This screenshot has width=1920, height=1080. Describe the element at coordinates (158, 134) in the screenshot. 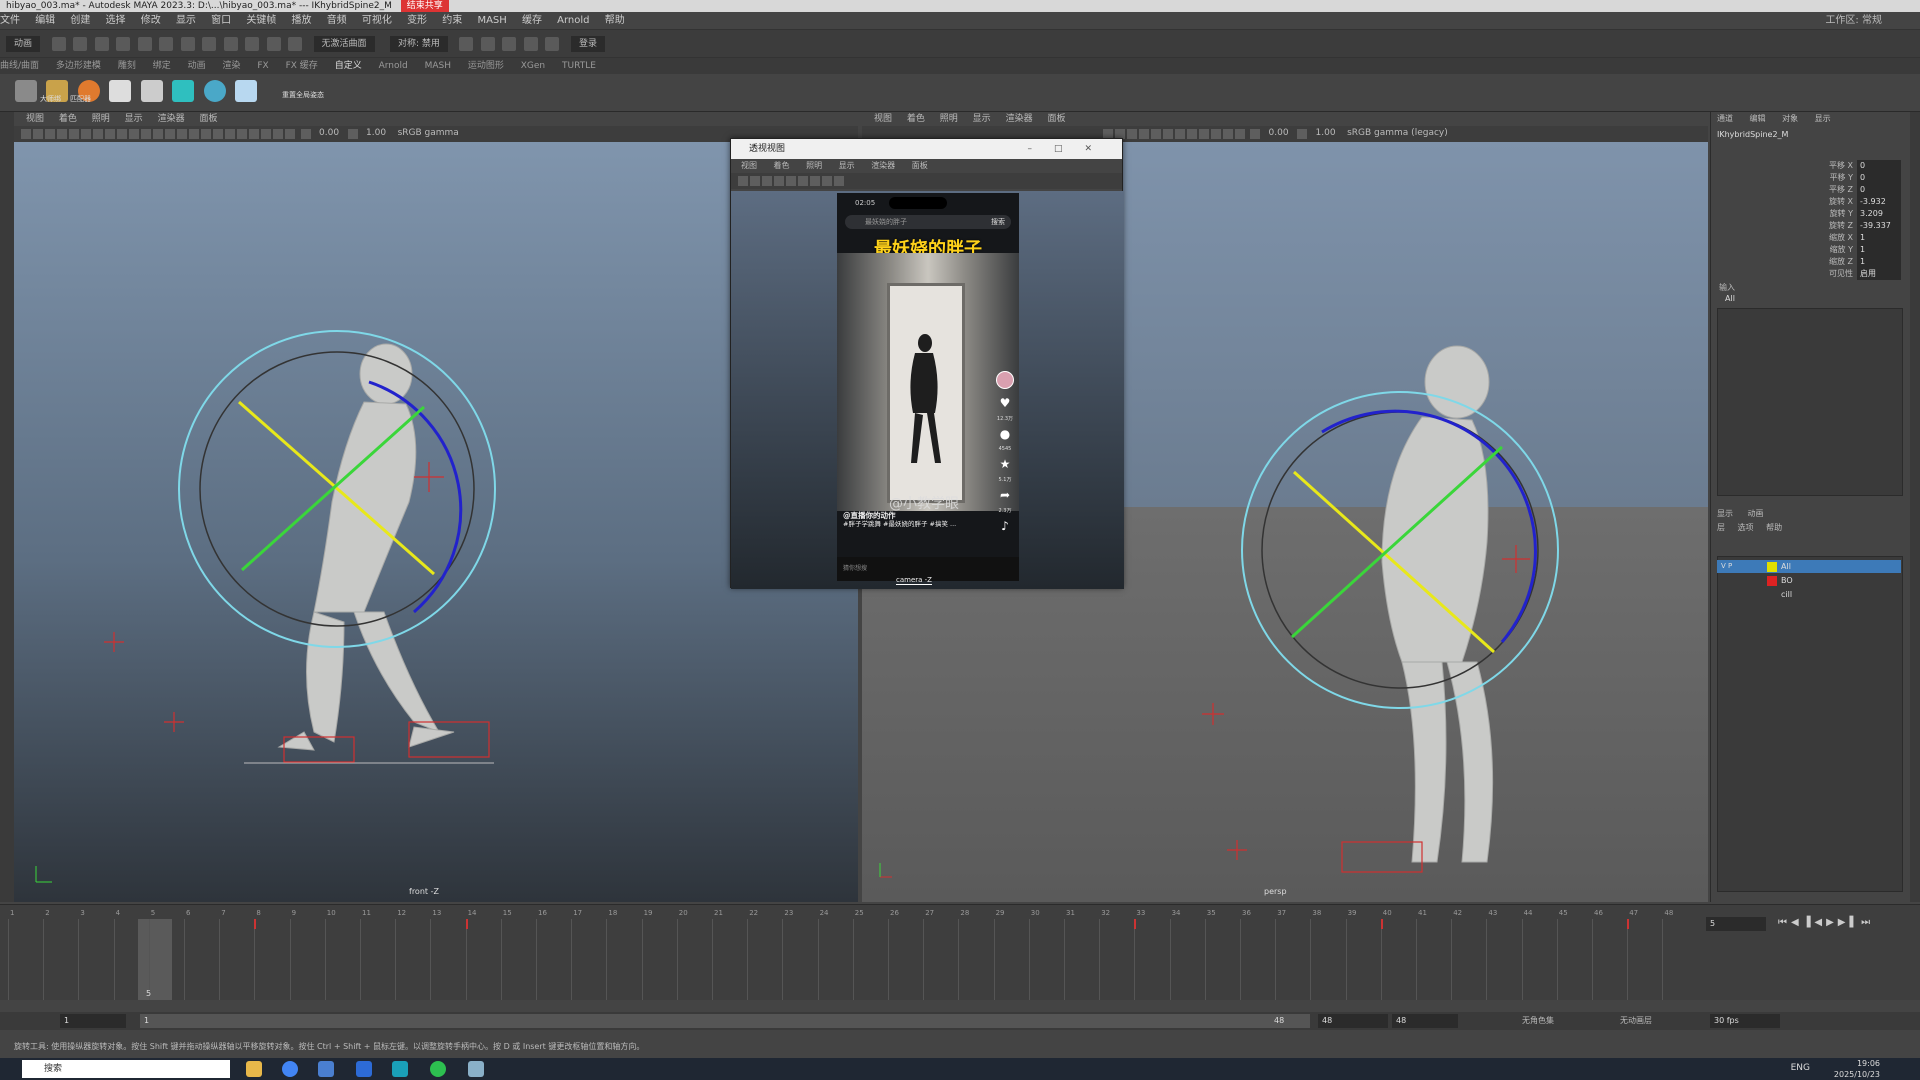

I see `smooth-shade-icon` at that location.